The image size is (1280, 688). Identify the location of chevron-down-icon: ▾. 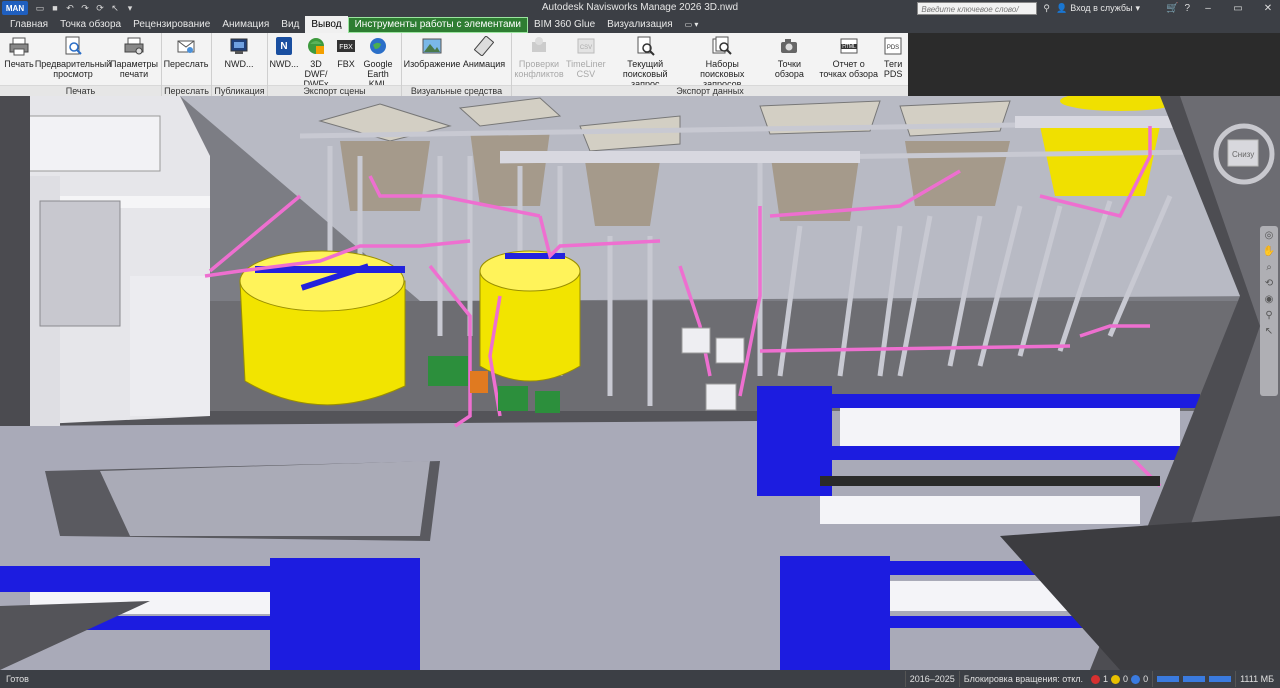
(1137, 7).